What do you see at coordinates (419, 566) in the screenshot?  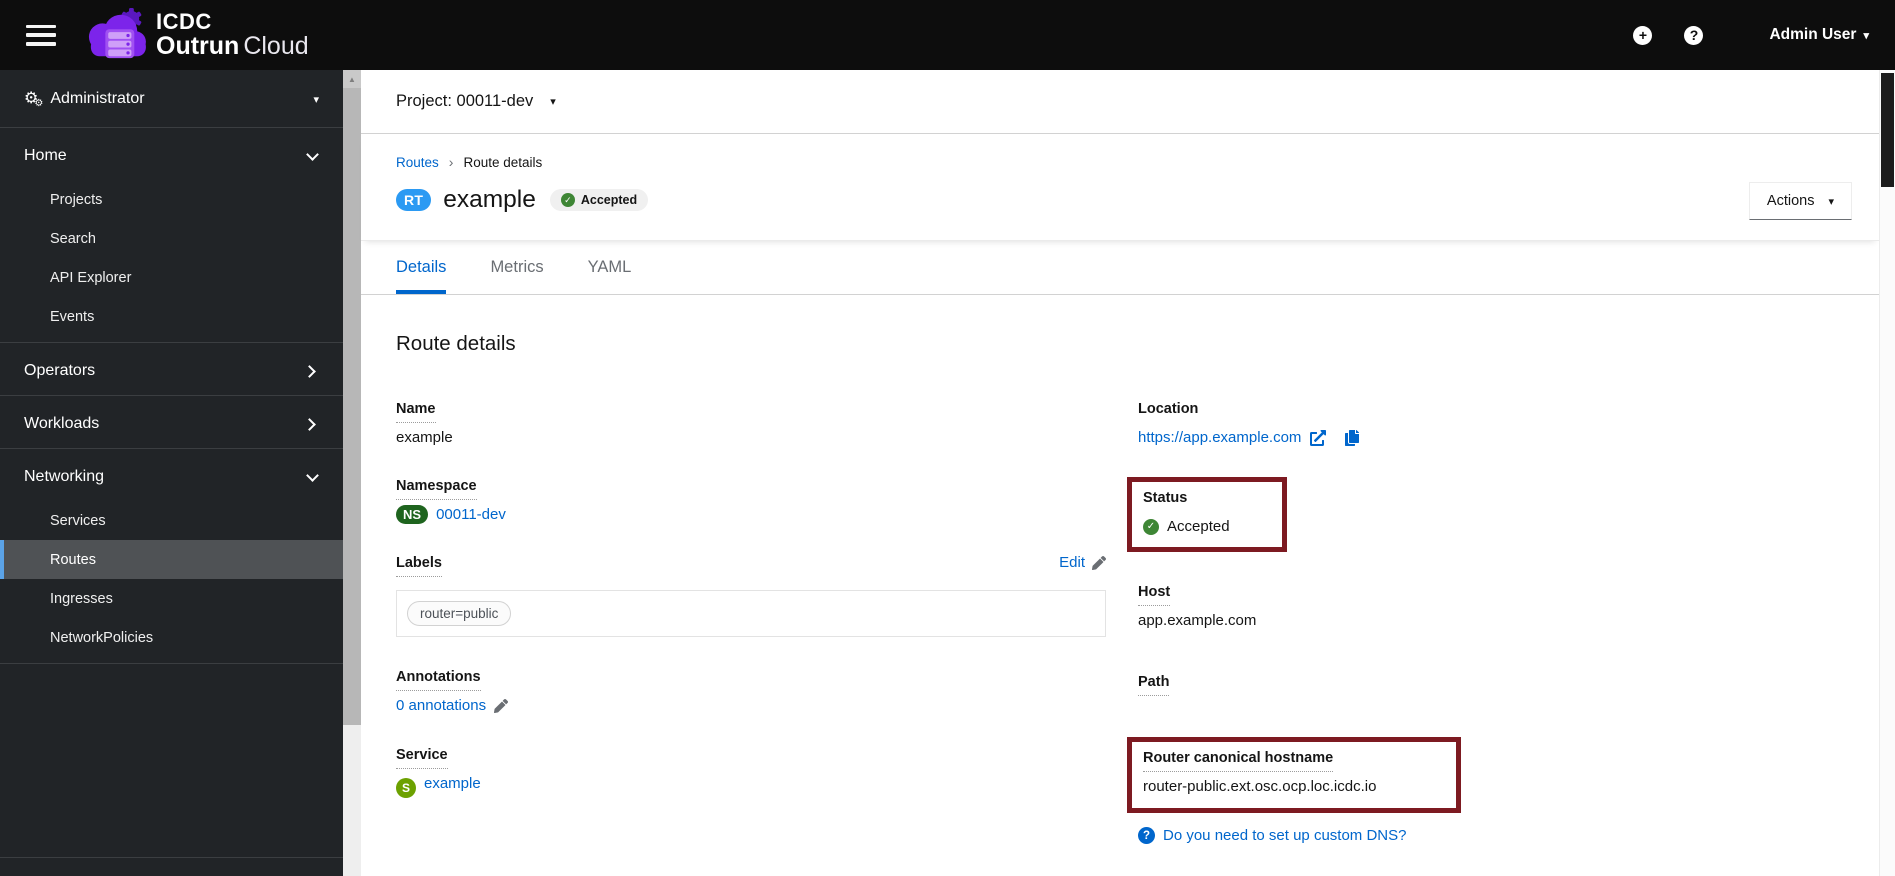 I see `field-labels-label: Labels` at bounding box center [419, 566].